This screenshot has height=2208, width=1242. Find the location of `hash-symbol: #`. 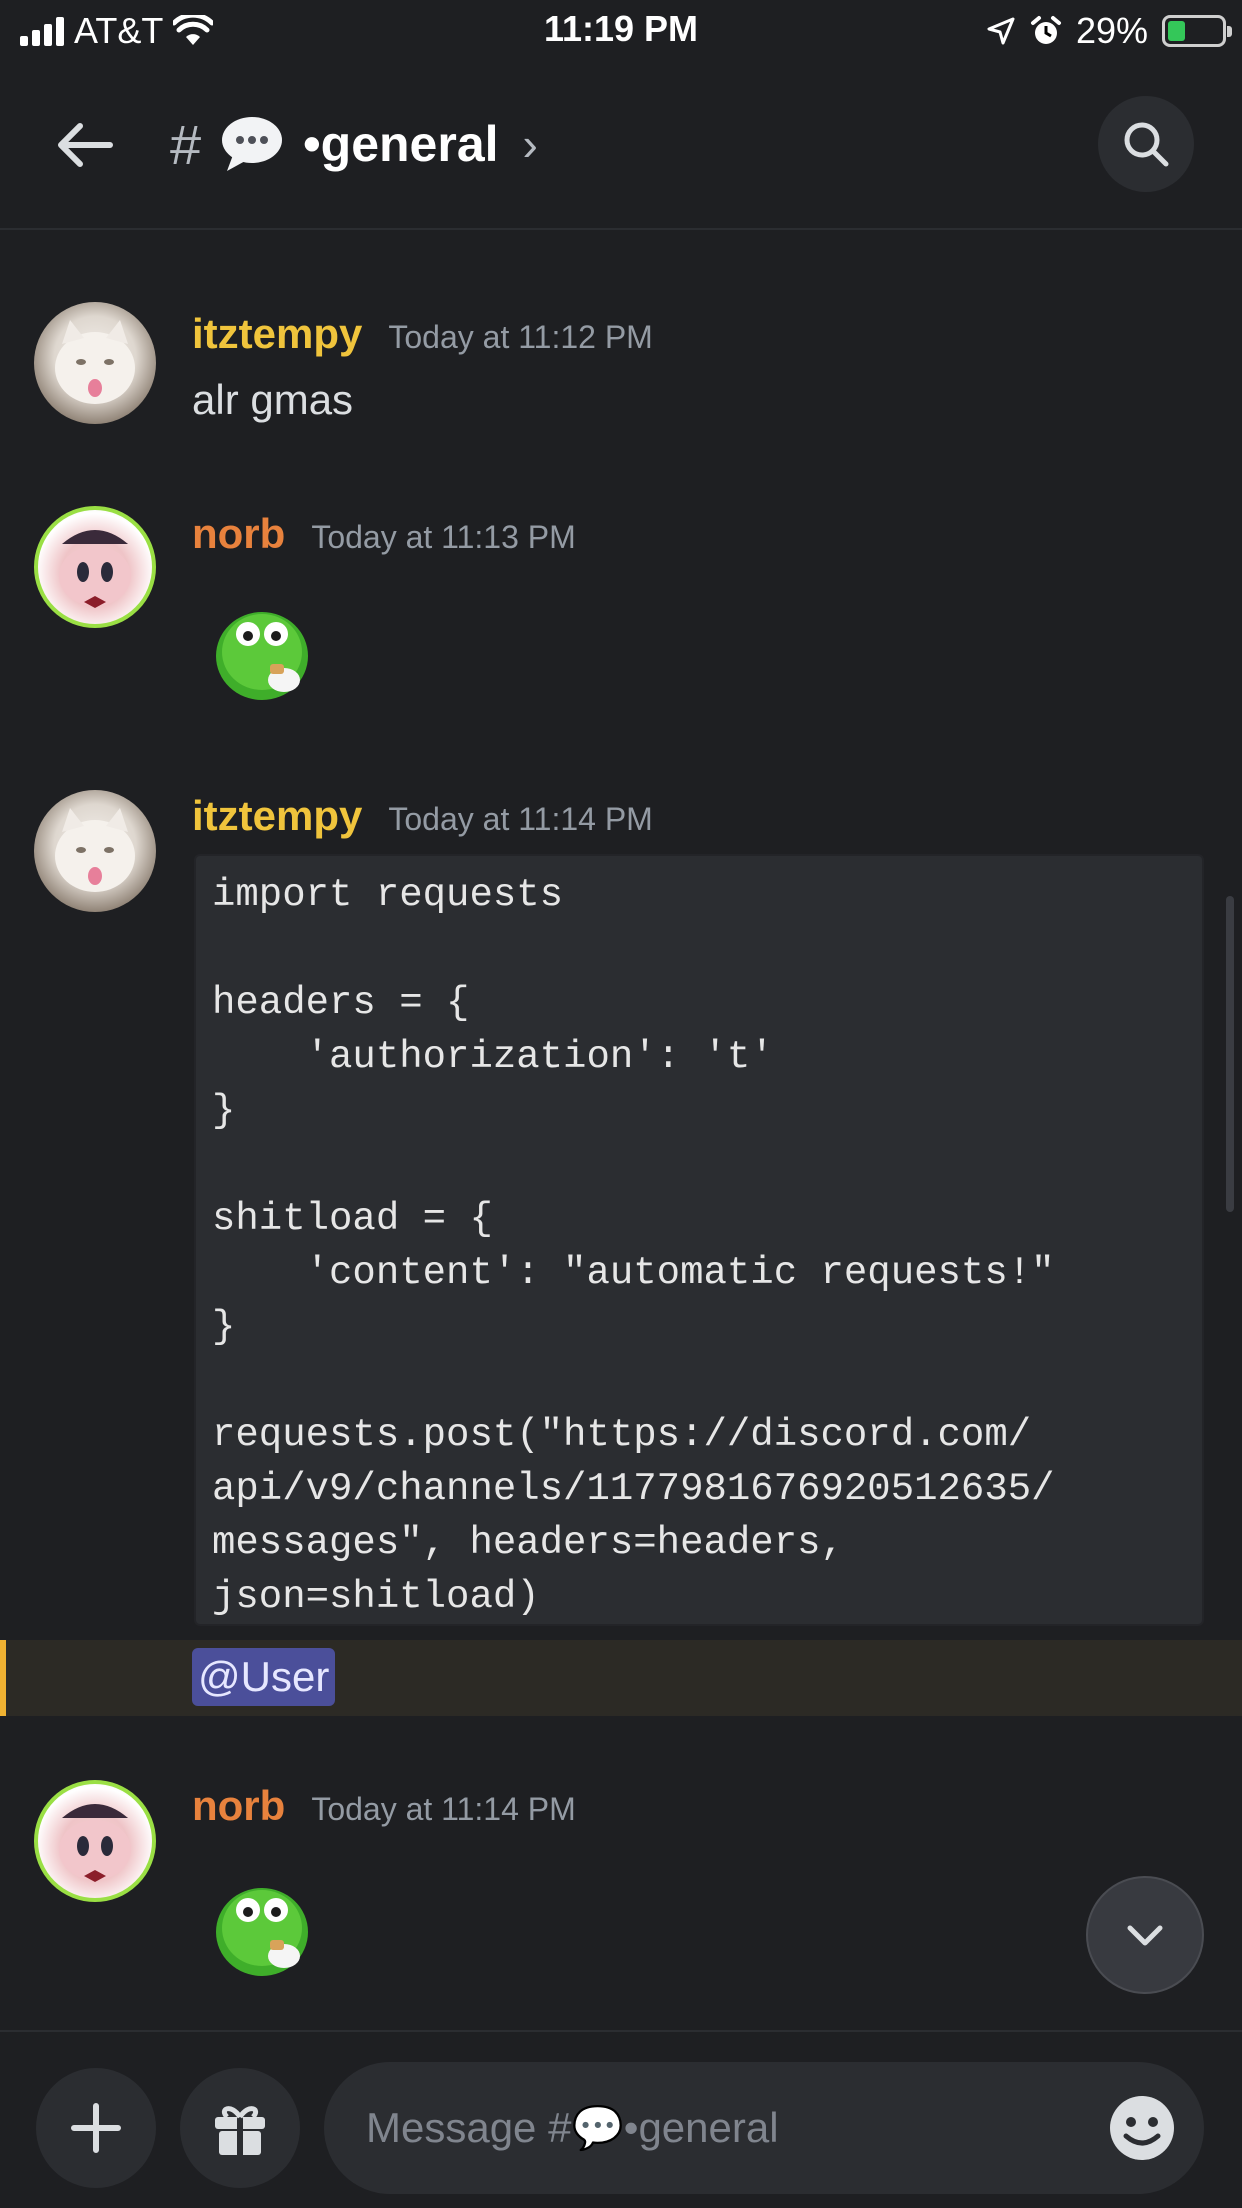

hash-symbol: # is located at coordinates (186, 144).